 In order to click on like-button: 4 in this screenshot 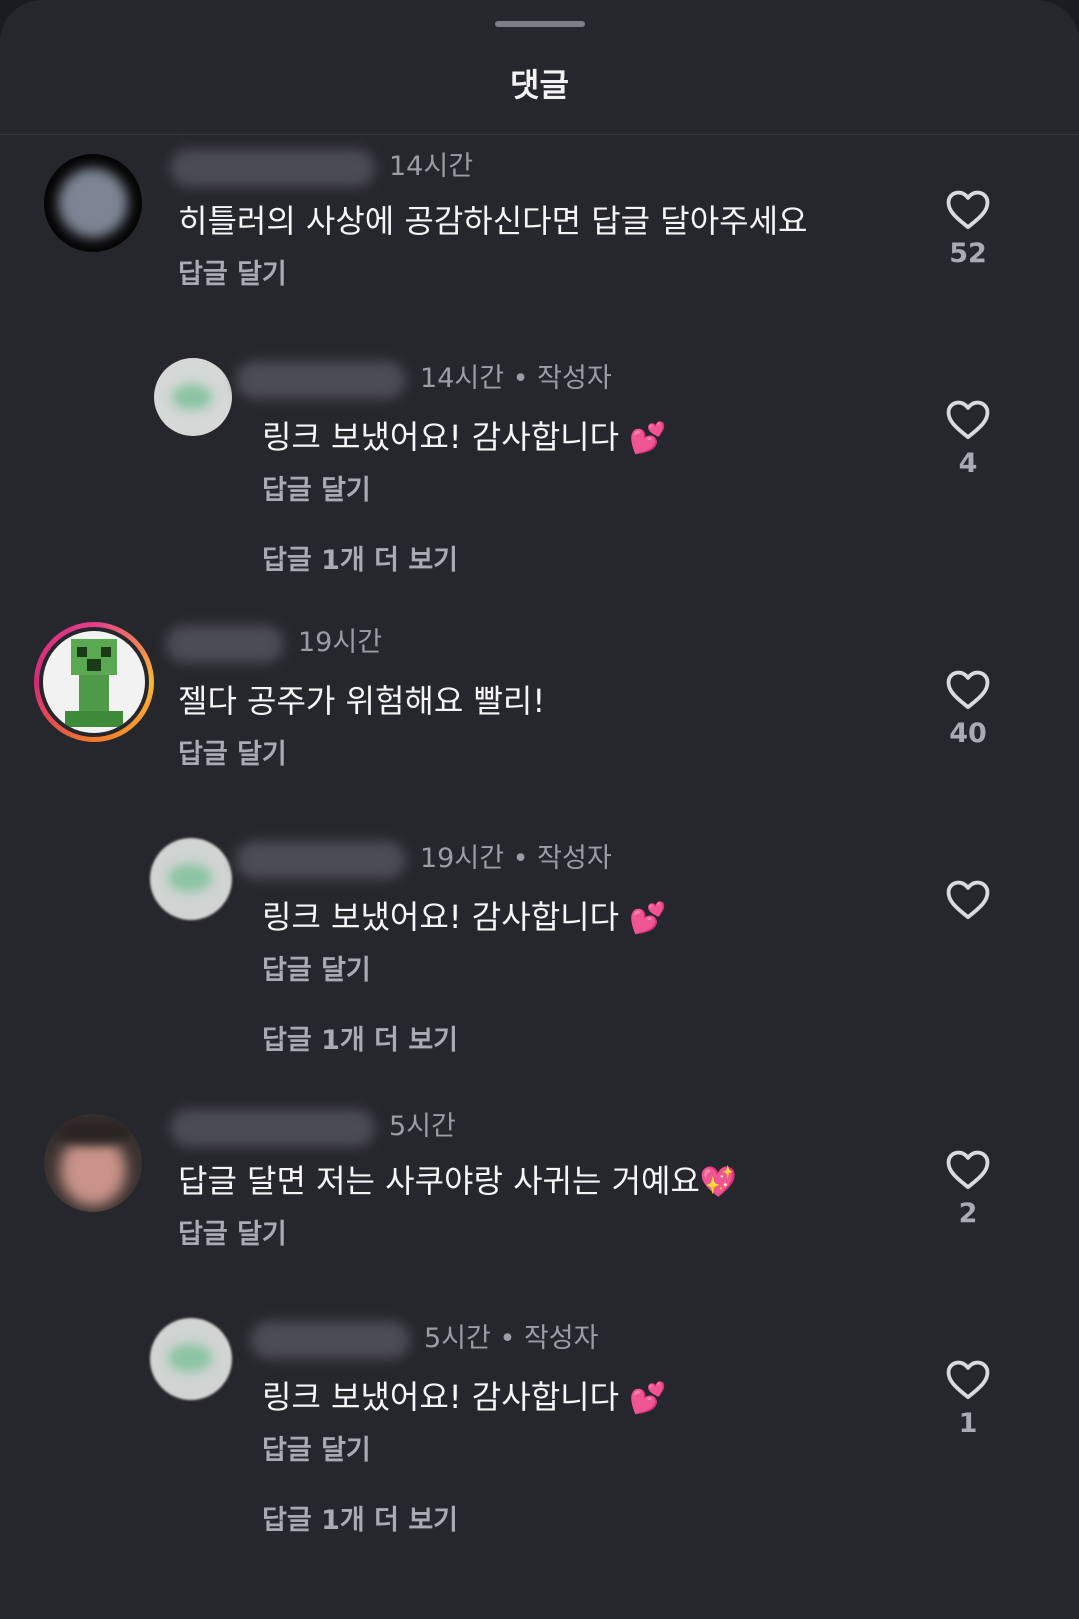, I will do `click(968, 438)`.